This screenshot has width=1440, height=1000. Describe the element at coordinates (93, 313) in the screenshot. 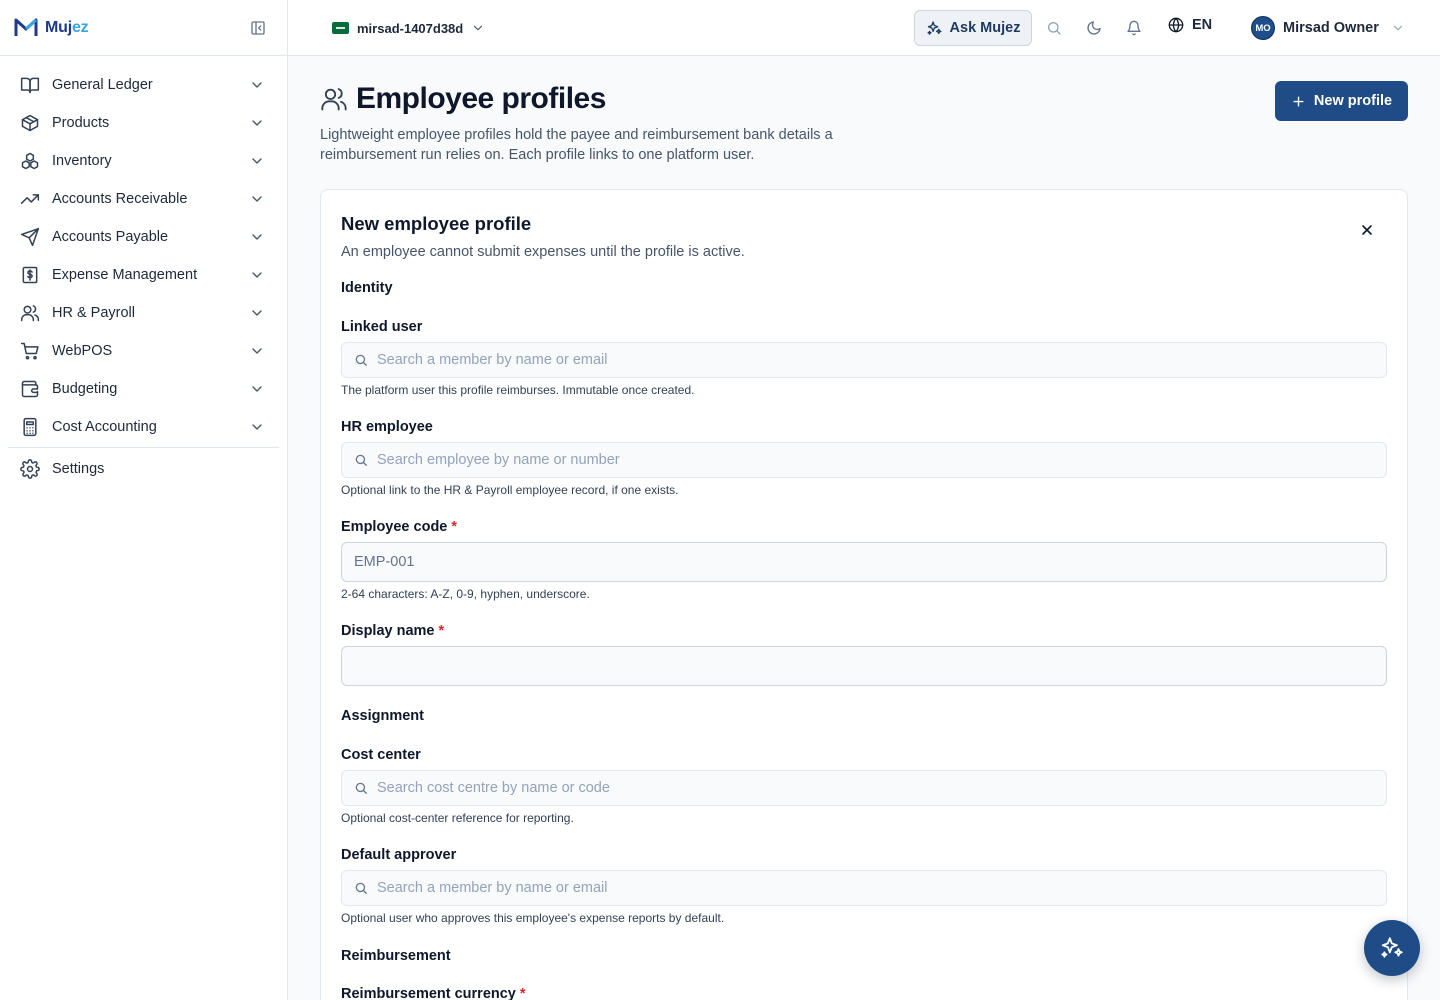

I see `sidebar-item-label: HR & Payroll` at that location.